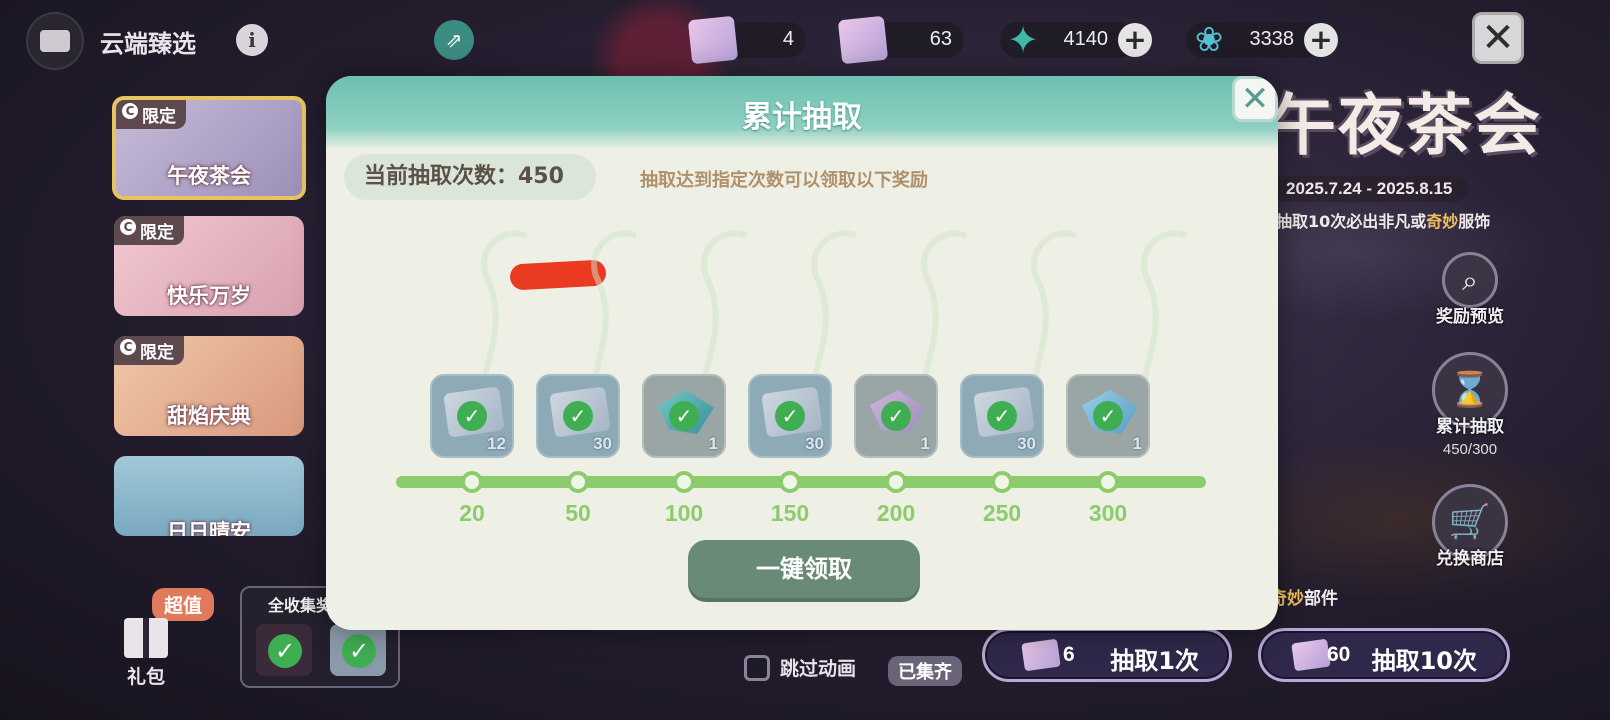 This screenshot has height=720, width=1610. What do you see at coordinates (1470, 559) in the screenshot?
I see `exchange-shop-label: 兑换商店` at bounding box center [1470, 559].